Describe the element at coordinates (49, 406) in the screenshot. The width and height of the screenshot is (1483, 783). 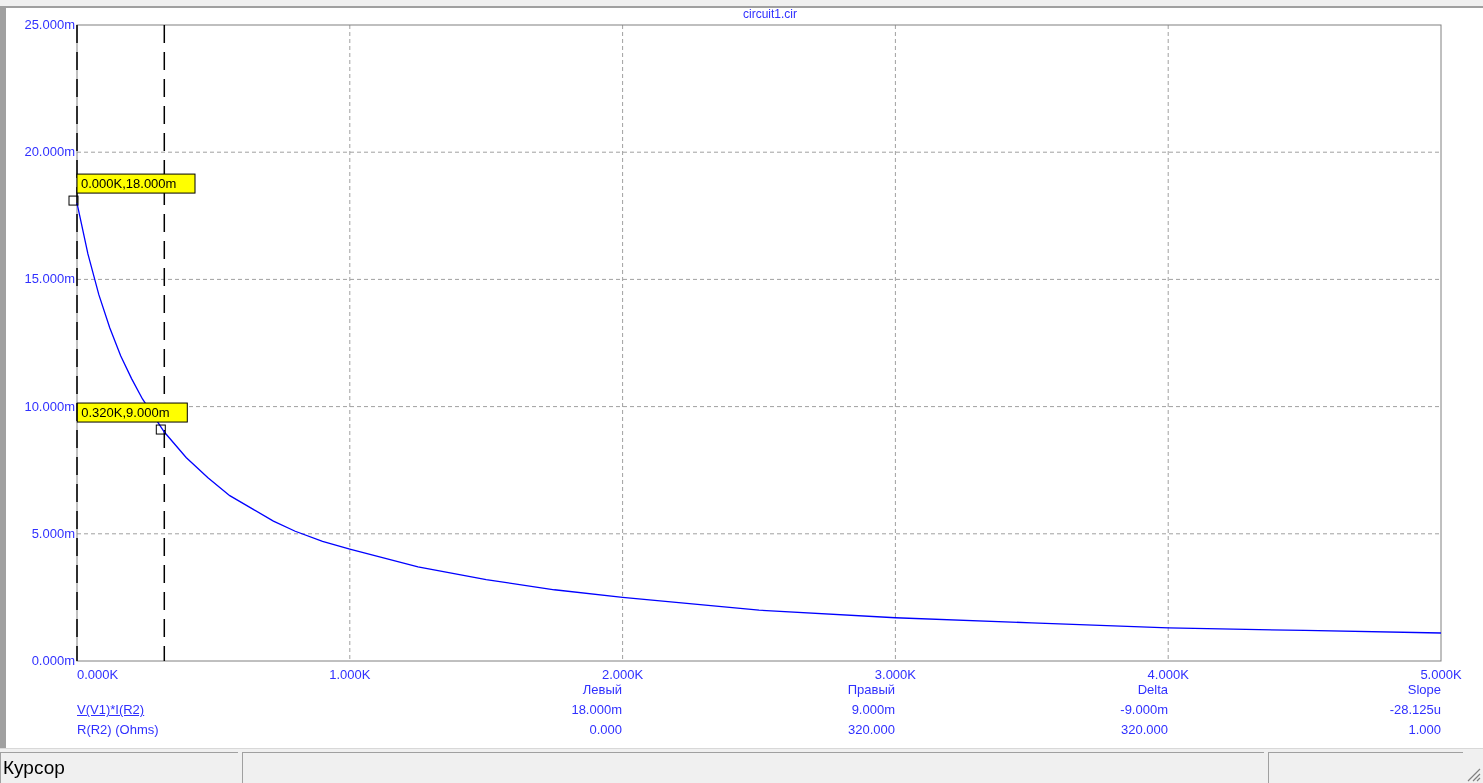
I see `y-tick-label: 10.000m` at that location.